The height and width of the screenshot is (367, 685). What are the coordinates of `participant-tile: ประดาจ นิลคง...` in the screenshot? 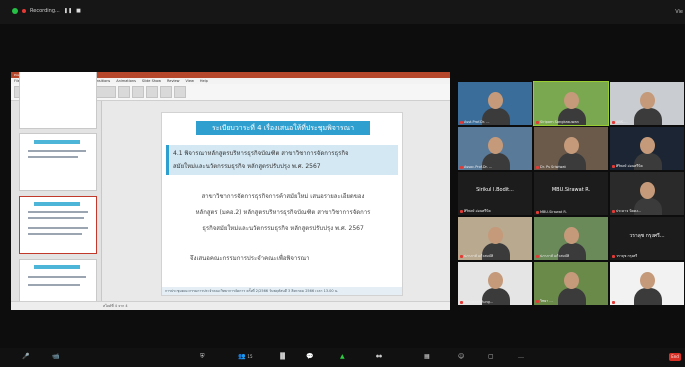 It's located at (647, 193).